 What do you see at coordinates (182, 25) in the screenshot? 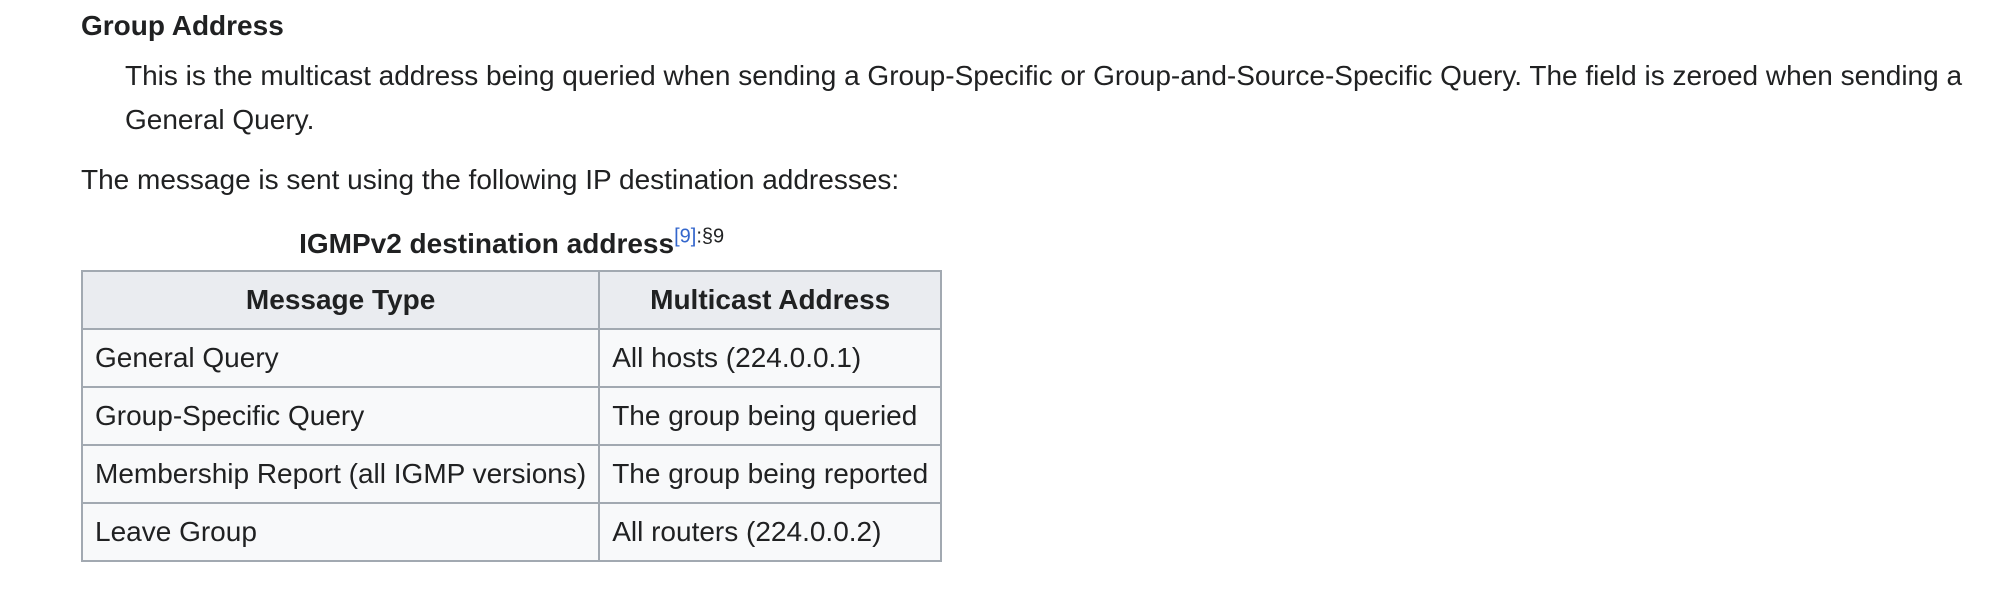
I see `definition-term: Group Address` at bounding box center [182, 25].